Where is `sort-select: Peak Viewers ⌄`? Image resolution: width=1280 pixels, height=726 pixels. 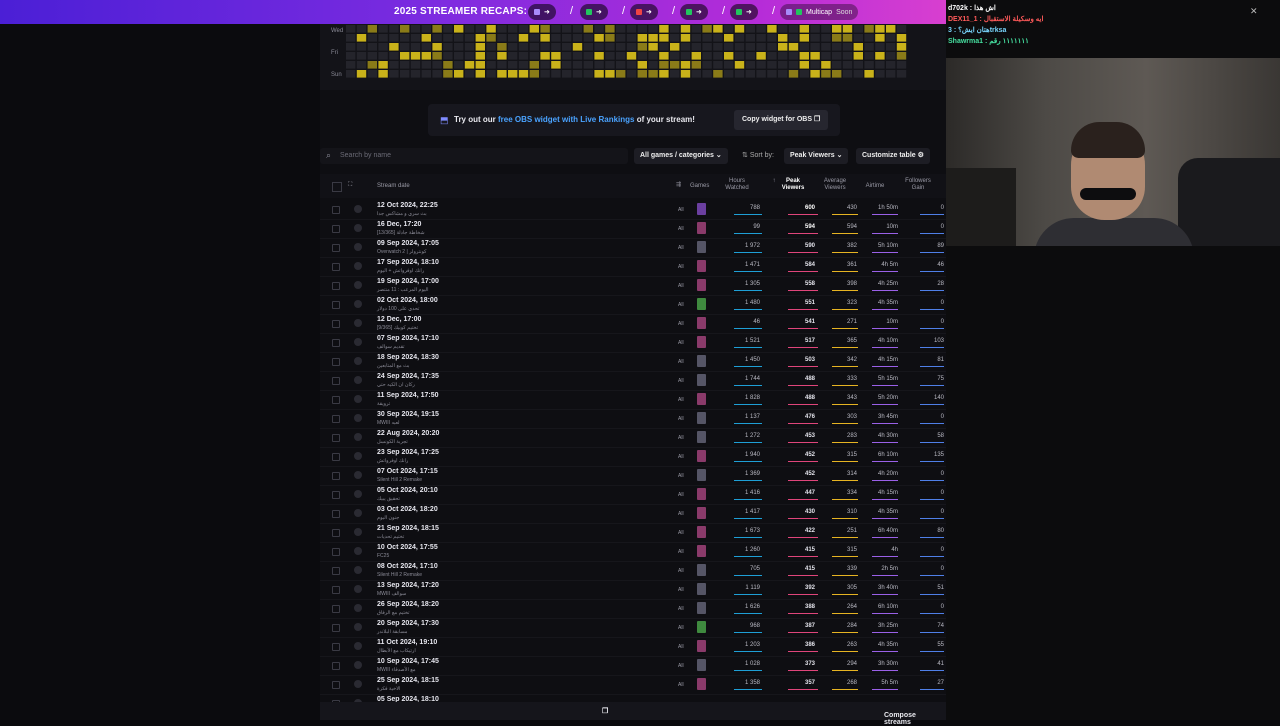 sort-select: Peak Viewers ⌄ is located at coordinates (816, 156).